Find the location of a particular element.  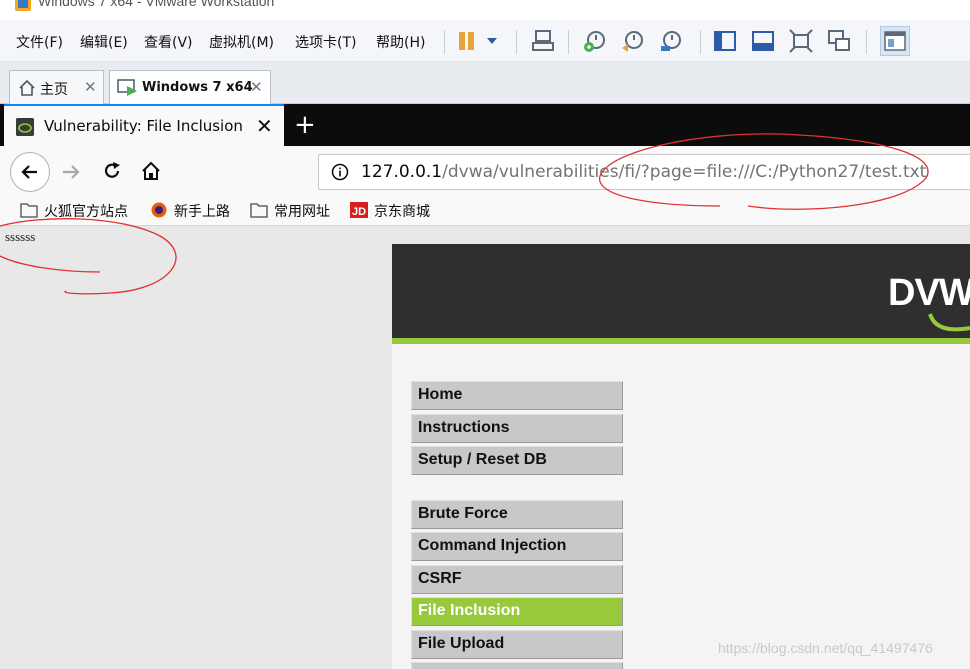

pause-icon is located at coordinates (467, 41).